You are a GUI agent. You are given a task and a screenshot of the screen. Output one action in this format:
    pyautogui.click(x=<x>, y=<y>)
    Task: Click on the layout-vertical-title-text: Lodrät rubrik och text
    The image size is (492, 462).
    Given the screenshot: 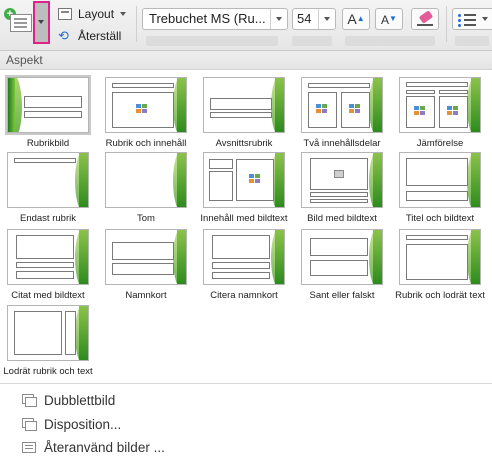 What is the action you would take?
    pyautogui.click(x=48, y=341)
    